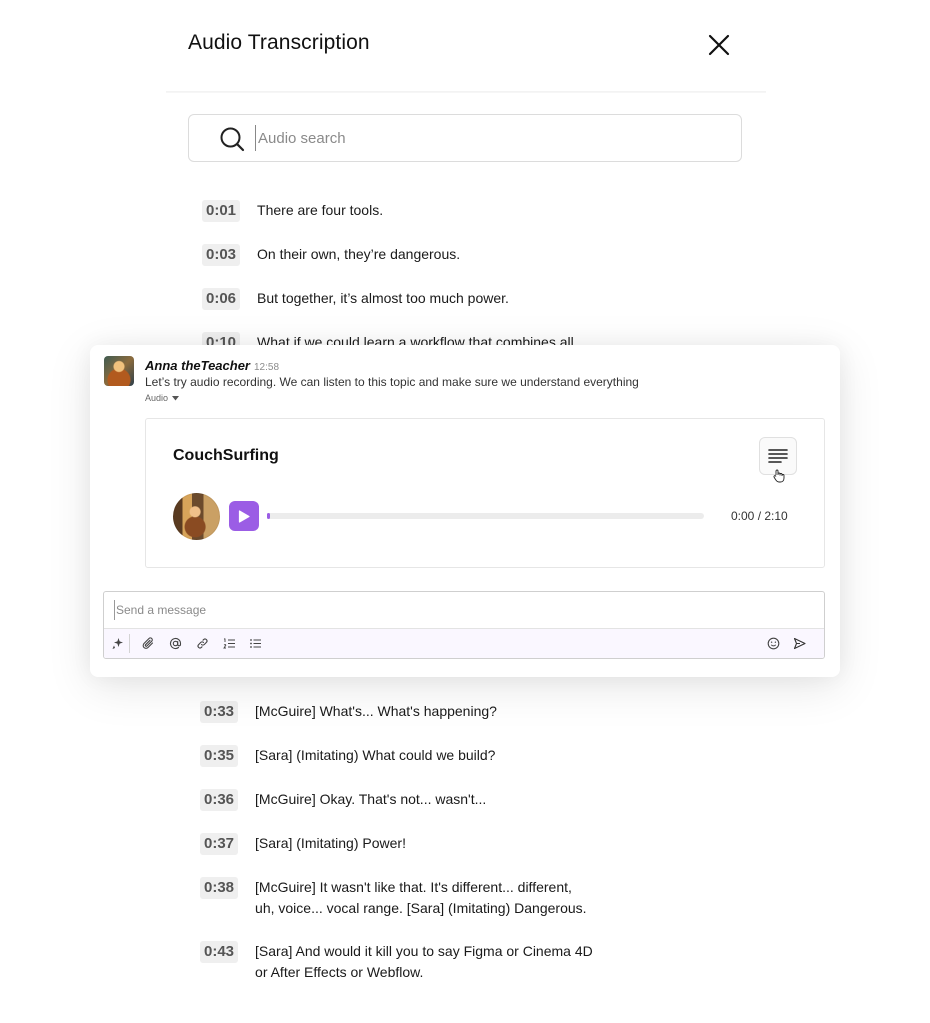 The image size is (930, 1023). Describe the element at coordinates (778, 456) in the screenshot. I see `lines-icon` at that location.